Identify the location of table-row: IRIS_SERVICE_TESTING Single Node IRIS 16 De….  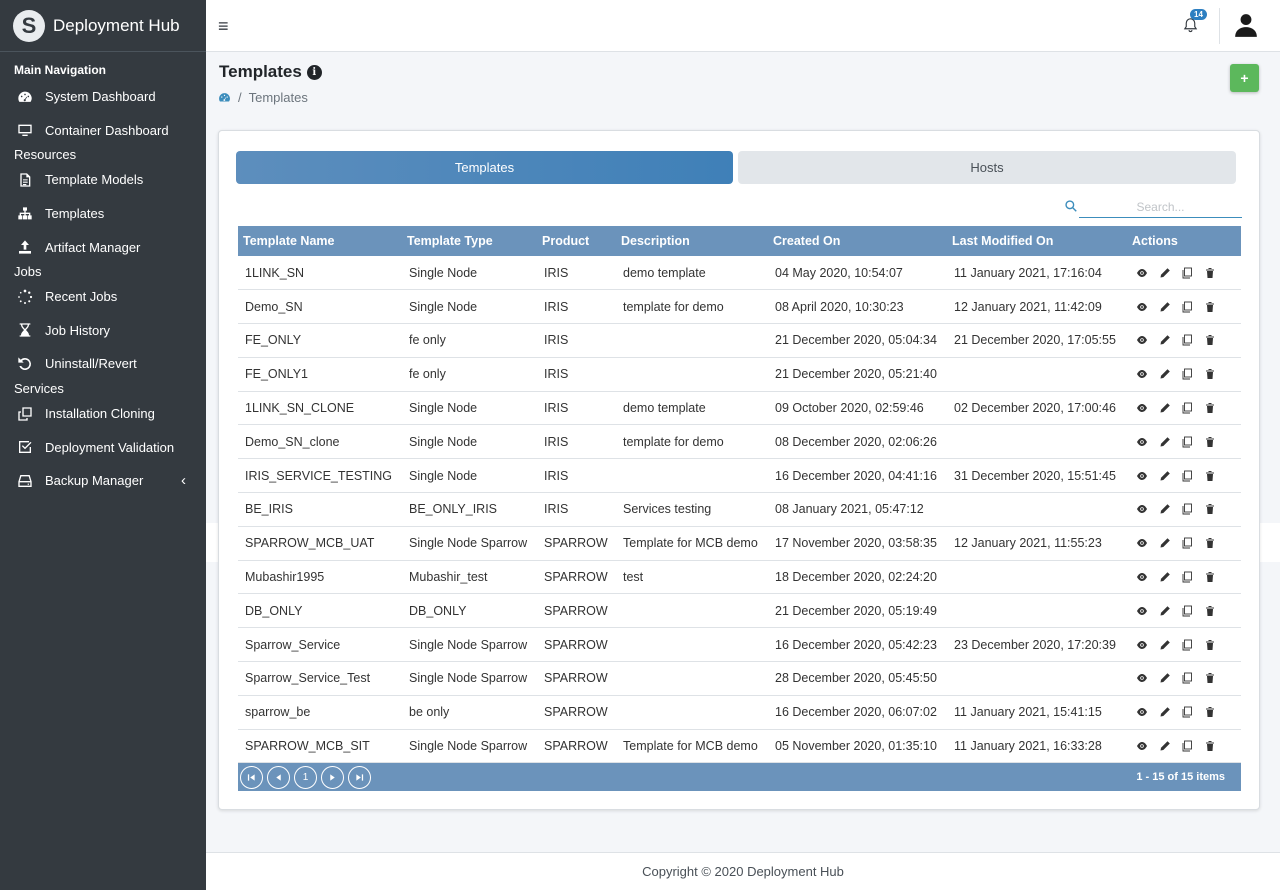
(739, 476).